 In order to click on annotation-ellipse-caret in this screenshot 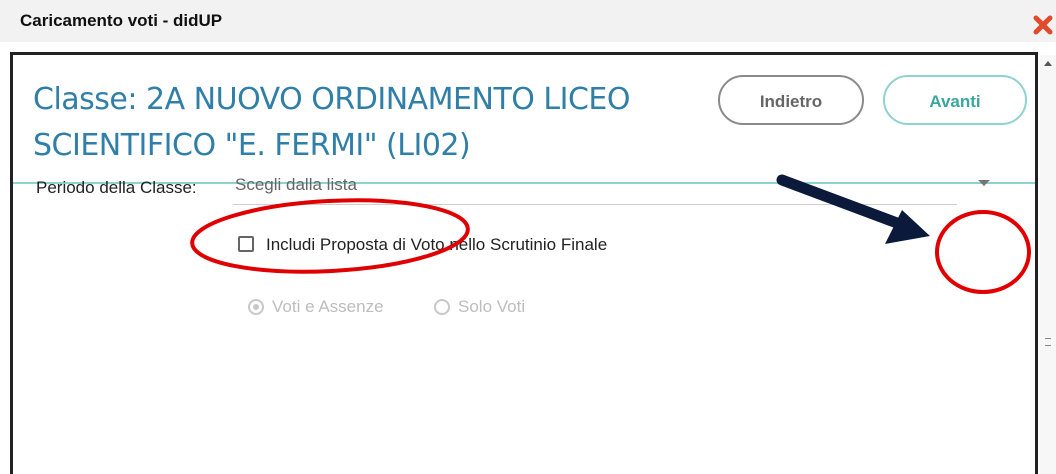, I will do `click(983, 252)`.